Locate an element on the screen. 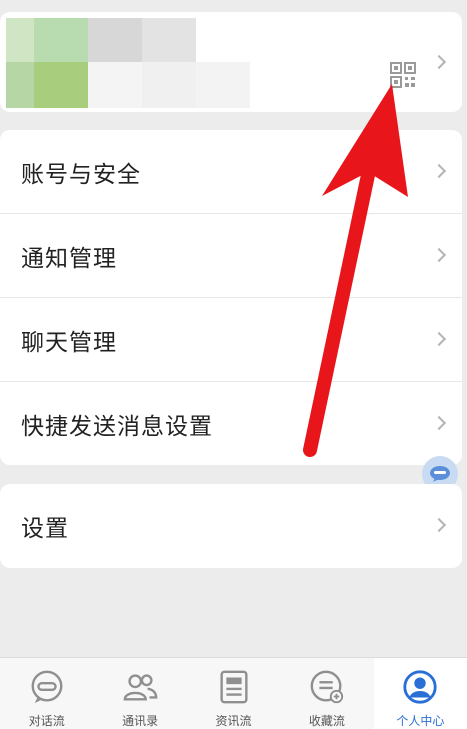  menu-item-label: 设置 is located at coordinates (45, 529).